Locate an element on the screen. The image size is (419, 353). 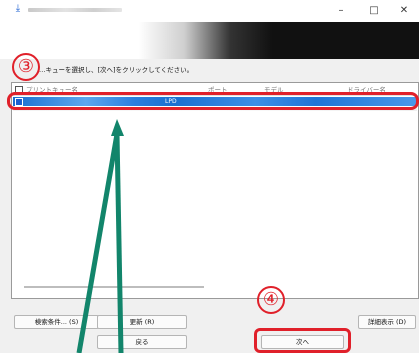
row-highlight-annotation is located at coordinates (213, 101).